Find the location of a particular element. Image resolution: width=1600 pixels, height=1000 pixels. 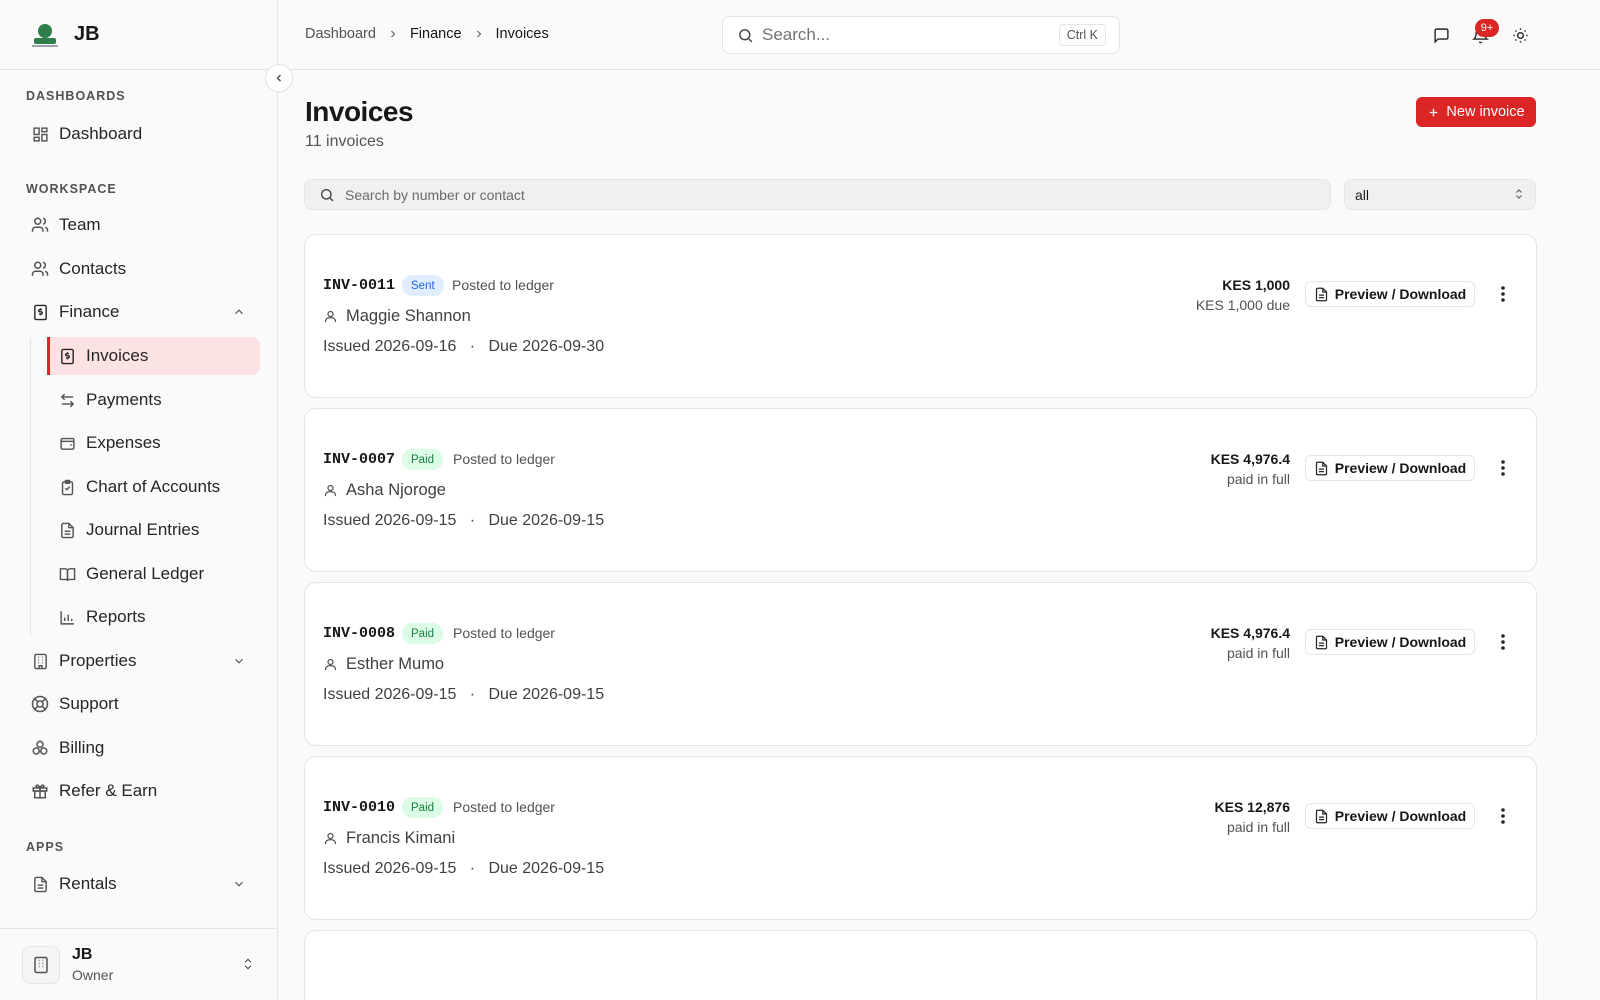

sidebar-item-payments: Payments is located at coordinates (153, 400).